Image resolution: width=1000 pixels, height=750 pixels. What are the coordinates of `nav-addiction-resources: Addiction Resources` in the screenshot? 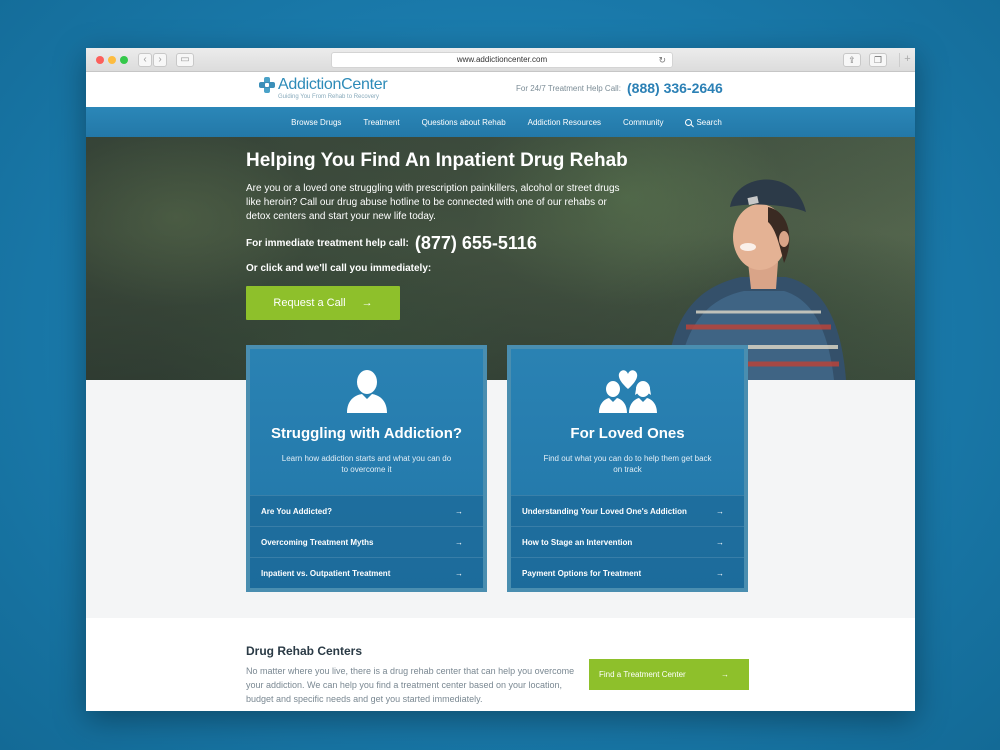 It's located at (564, 122).